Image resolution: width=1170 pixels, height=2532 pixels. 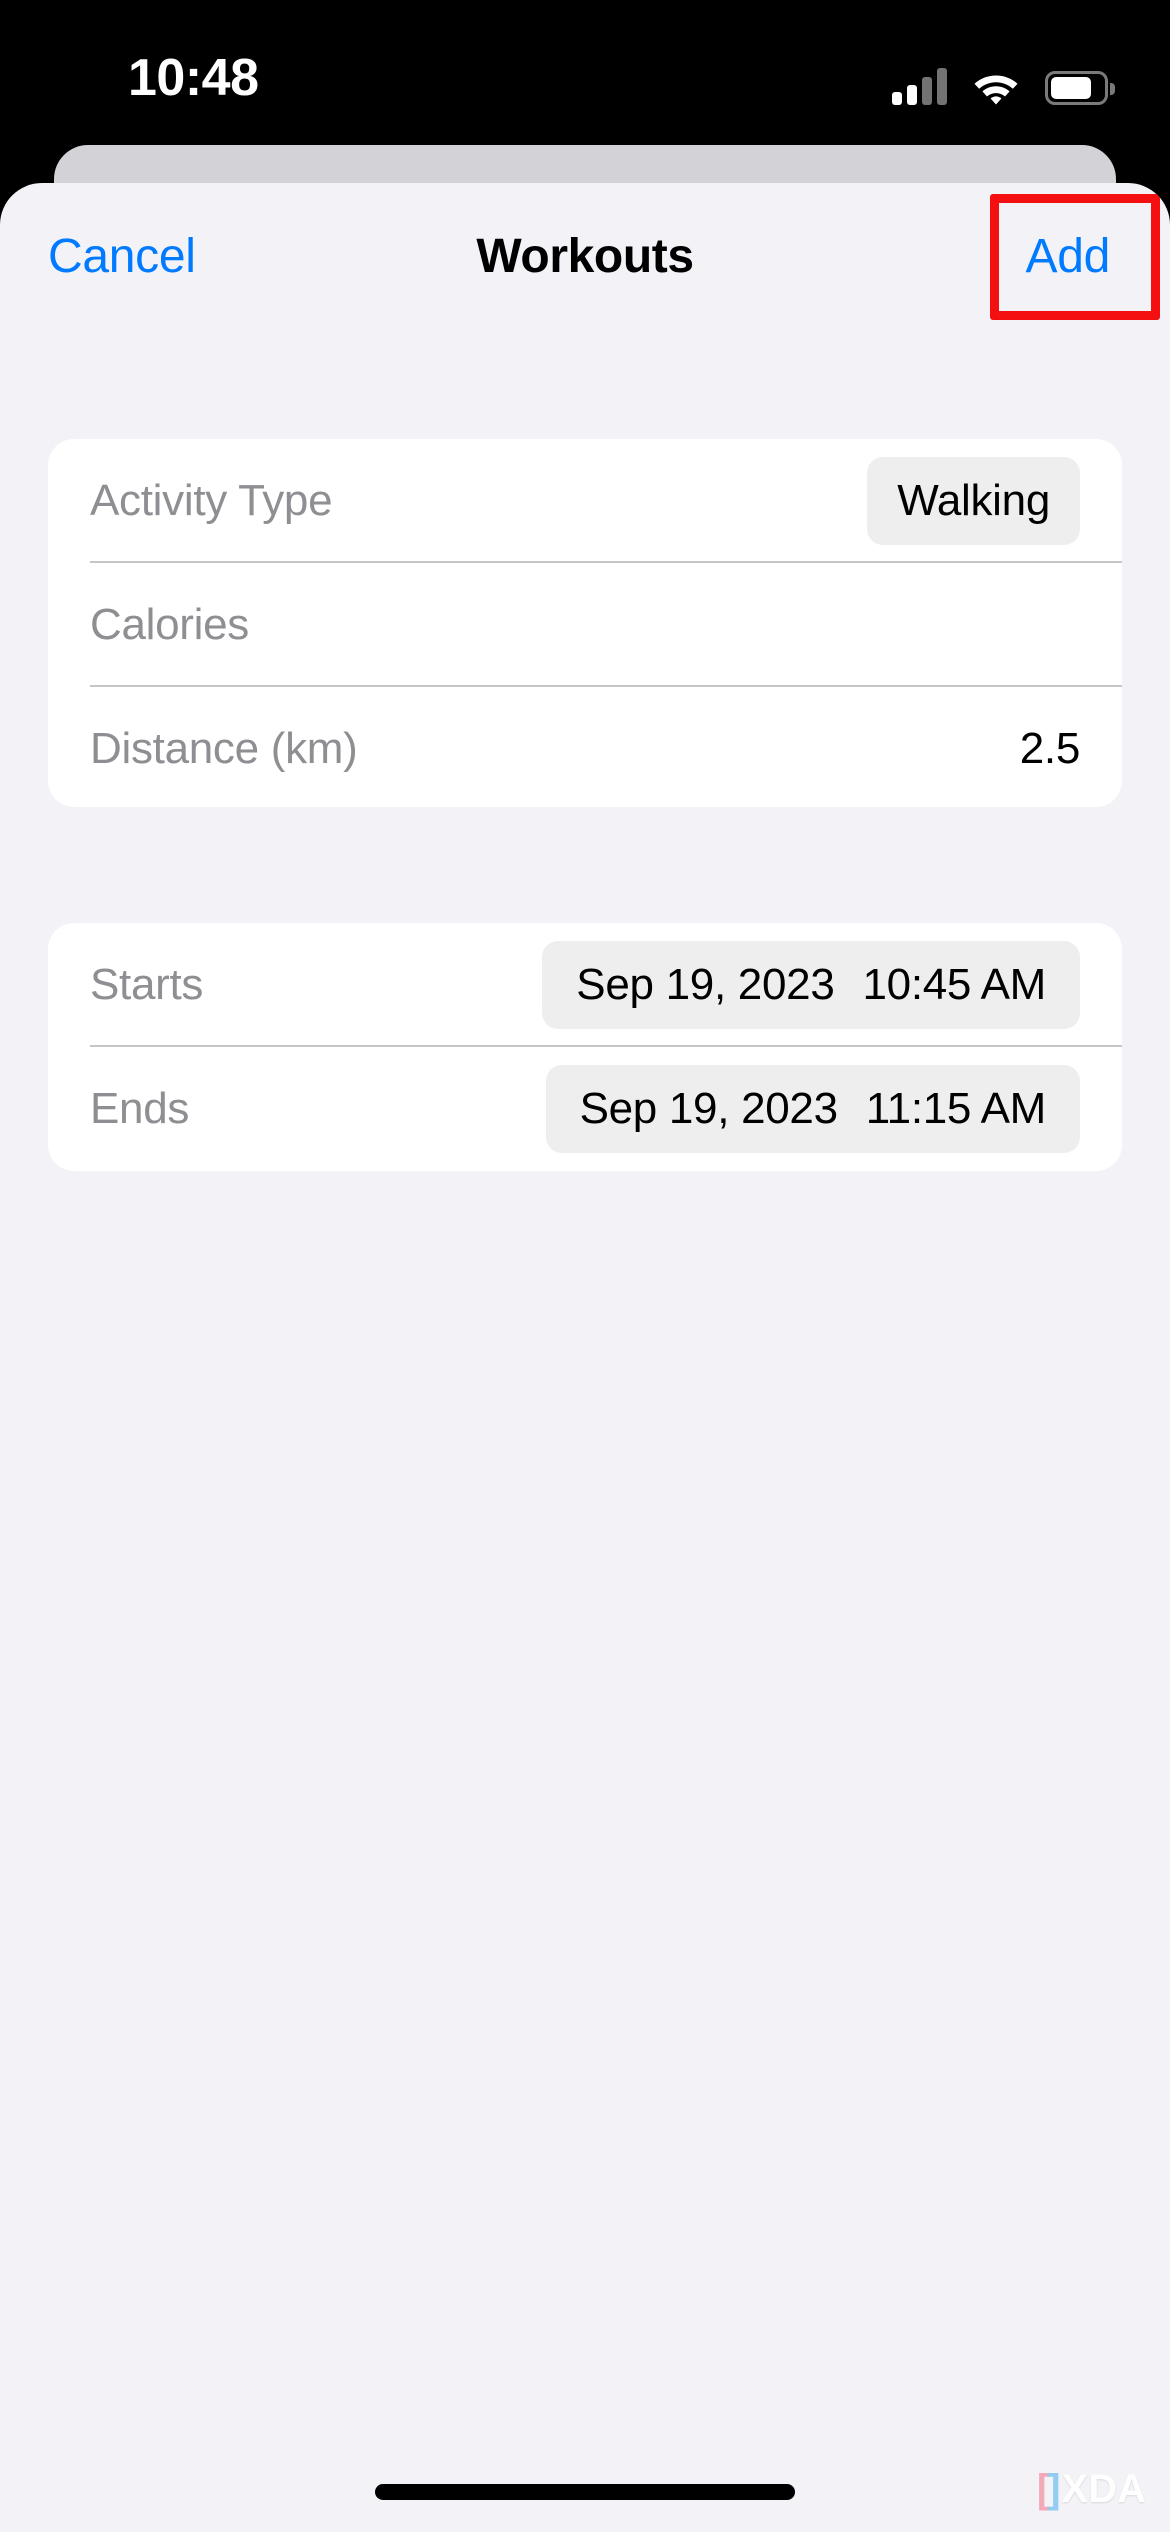 What do you see at coordinates (1053, 2489) in the screenshot?
I see `watermark-bracket-right-icon: ]` at bounding box center [1053, 2489].